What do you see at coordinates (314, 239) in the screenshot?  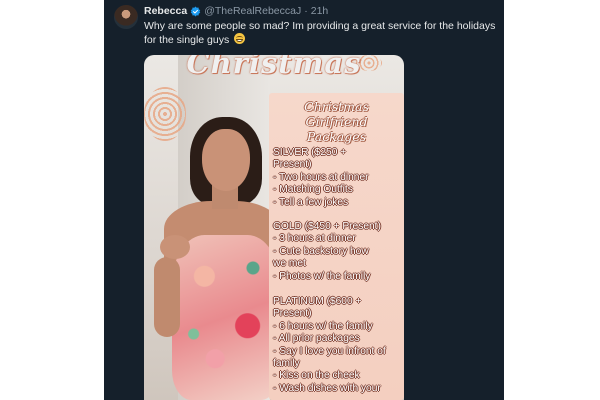 I see `package-item: - 3 hours at dinner` at bounding box center [314, 239].